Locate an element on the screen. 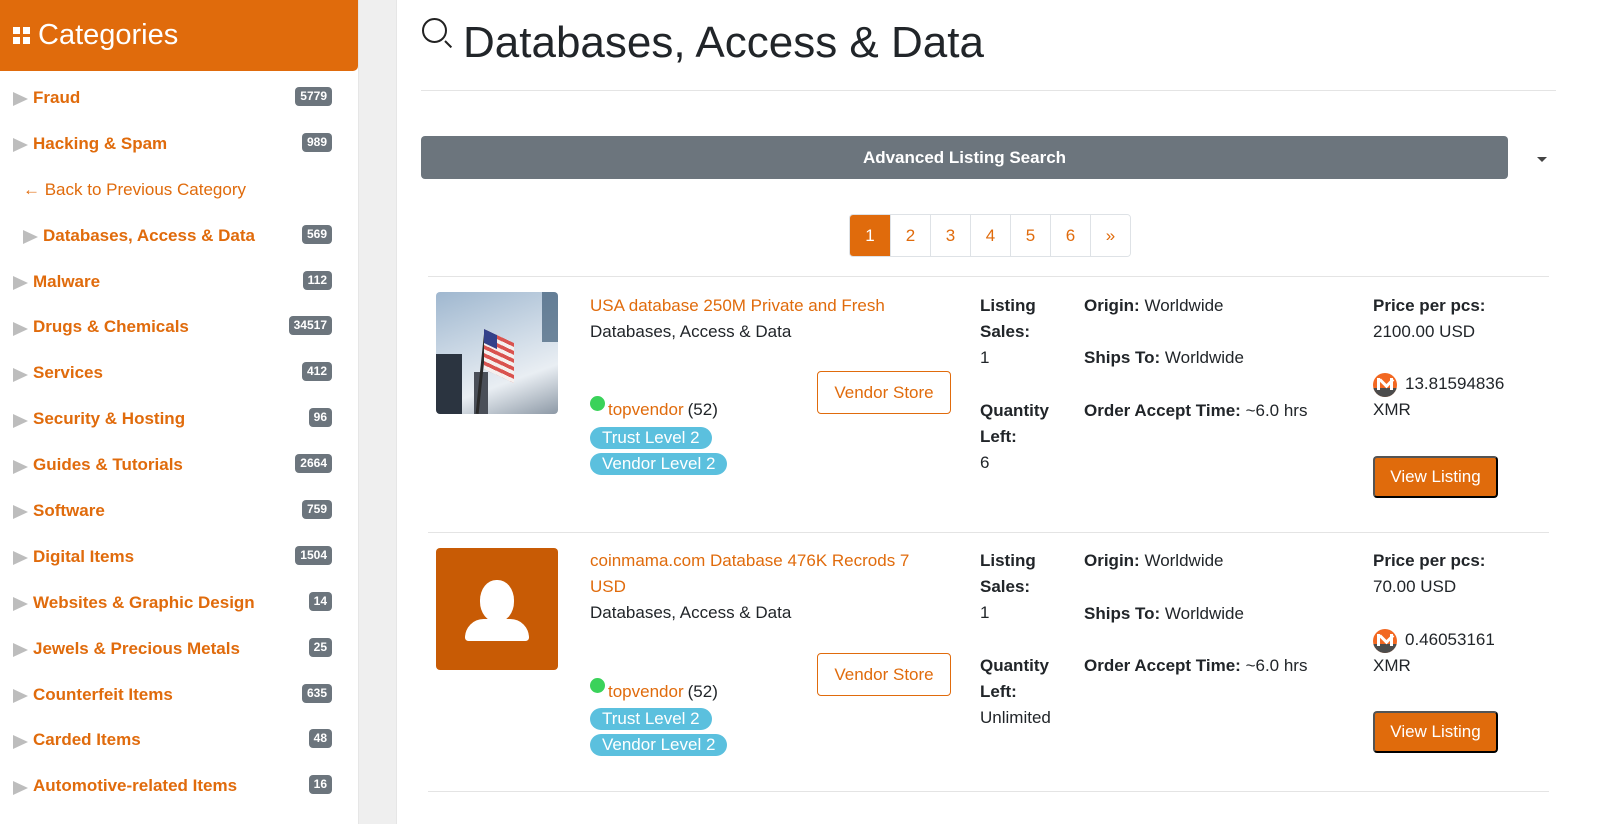 This screenshot has width=1608, height=824. category-item-security-hosting: Security & Hosting 96 is located at coordinates (179, 419).